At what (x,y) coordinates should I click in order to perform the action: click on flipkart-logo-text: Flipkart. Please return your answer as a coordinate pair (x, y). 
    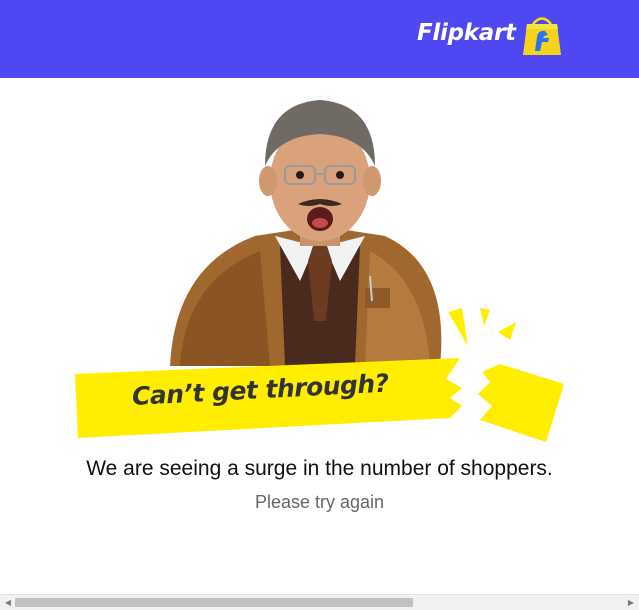
    Looking at the image, I should click on (466, 33).